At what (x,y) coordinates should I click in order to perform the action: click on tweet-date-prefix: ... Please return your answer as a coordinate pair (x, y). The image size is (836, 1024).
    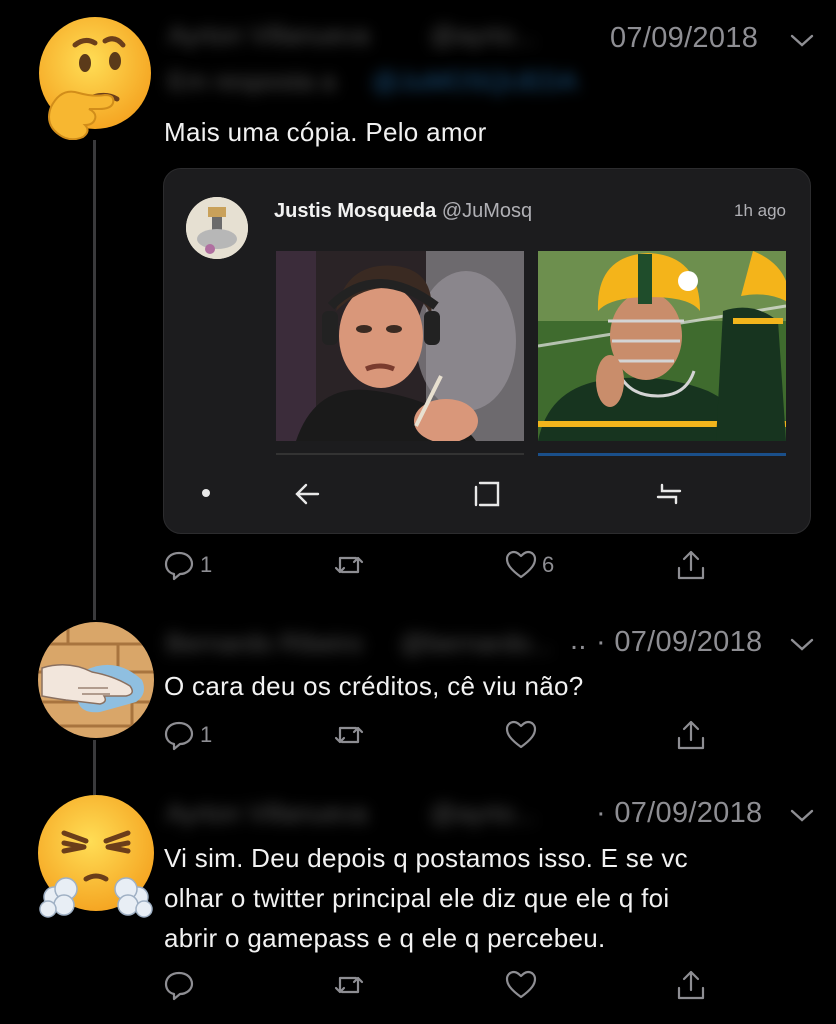
    Looking at the image, I should click on (578, 640).